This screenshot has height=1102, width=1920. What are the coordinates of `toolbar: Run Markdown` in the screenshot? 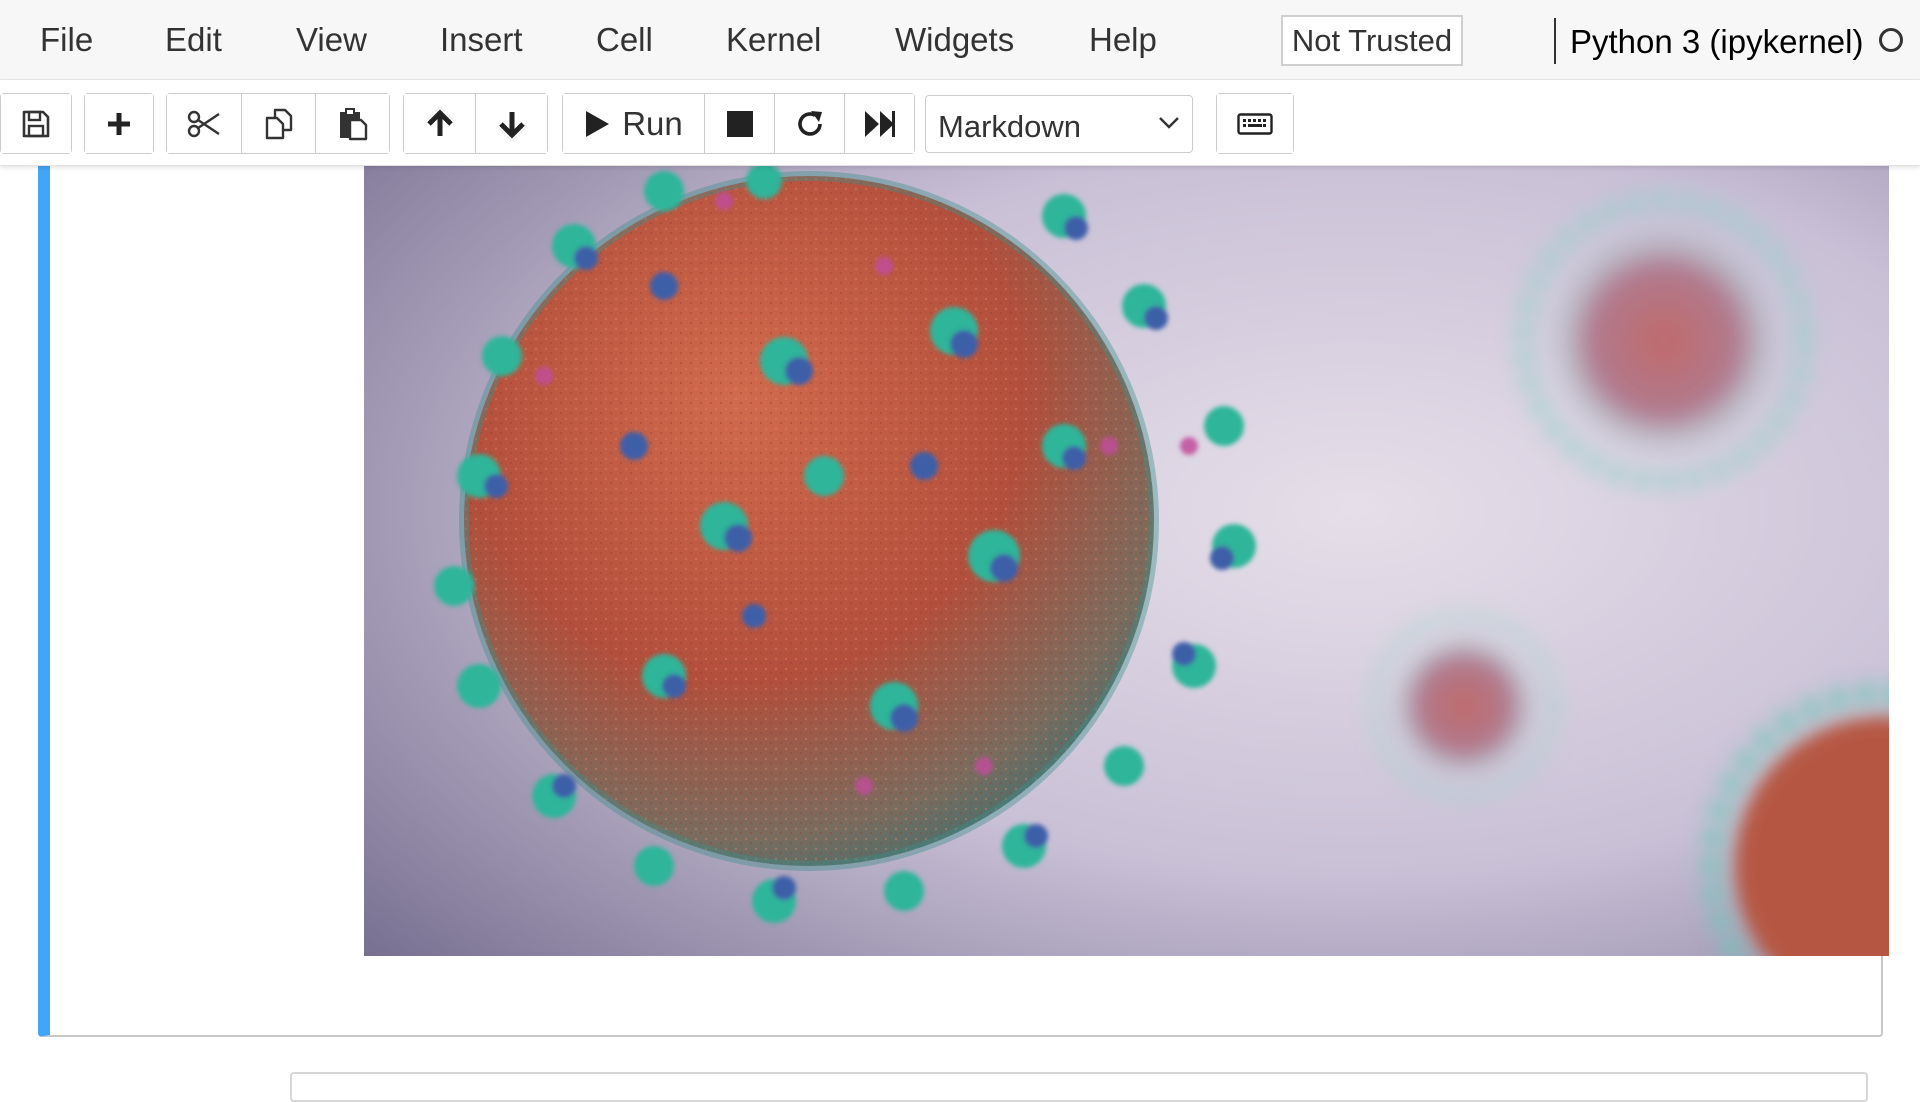 It's located at (960, 123).